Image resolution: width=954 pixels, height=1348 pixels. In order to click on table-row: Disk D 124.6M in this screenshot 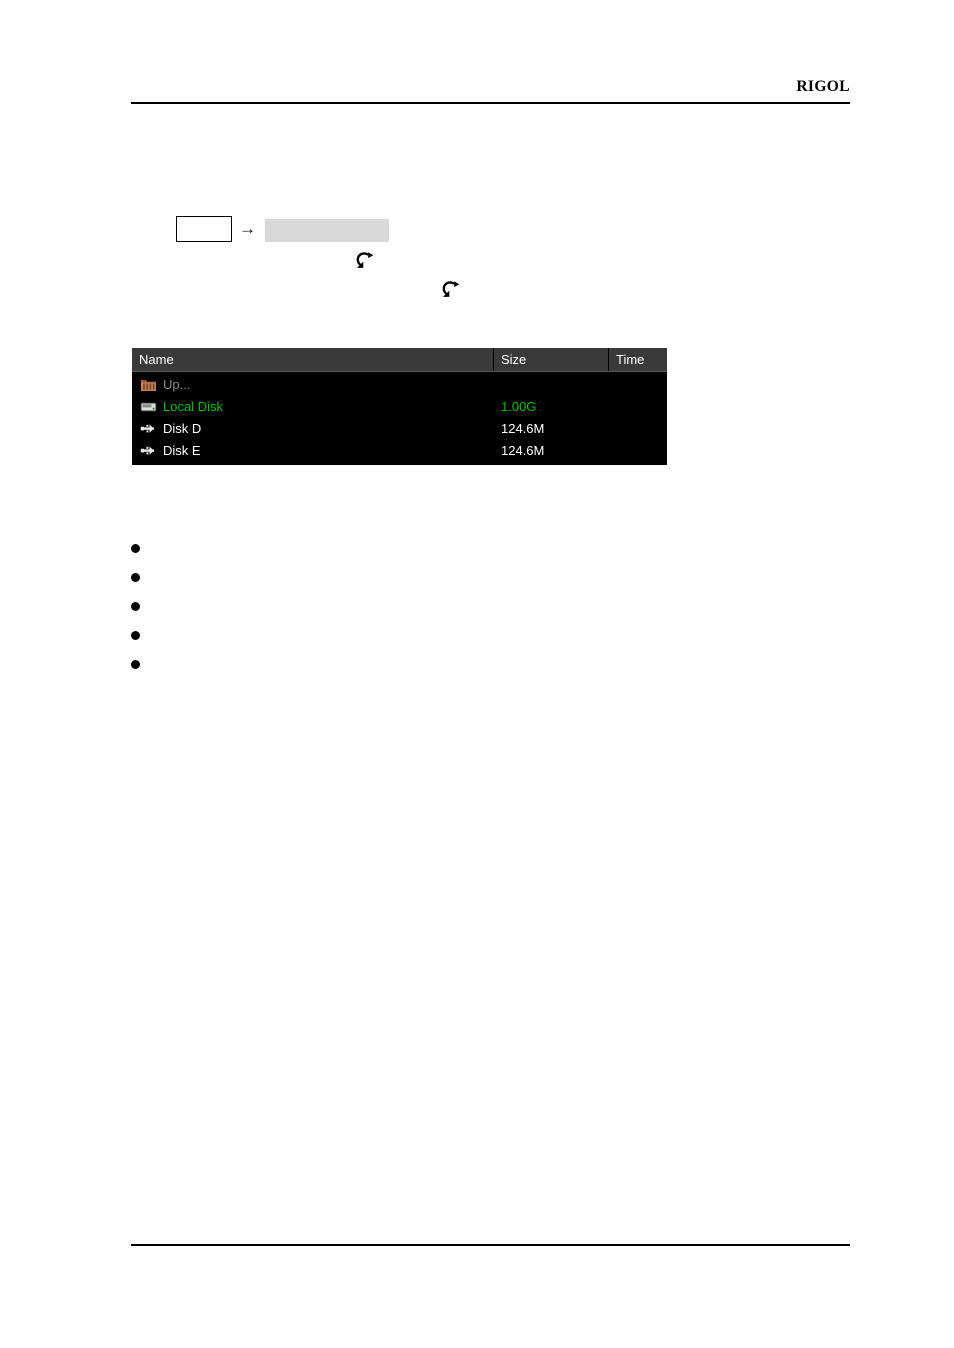, I will do `click(399, 428)`.